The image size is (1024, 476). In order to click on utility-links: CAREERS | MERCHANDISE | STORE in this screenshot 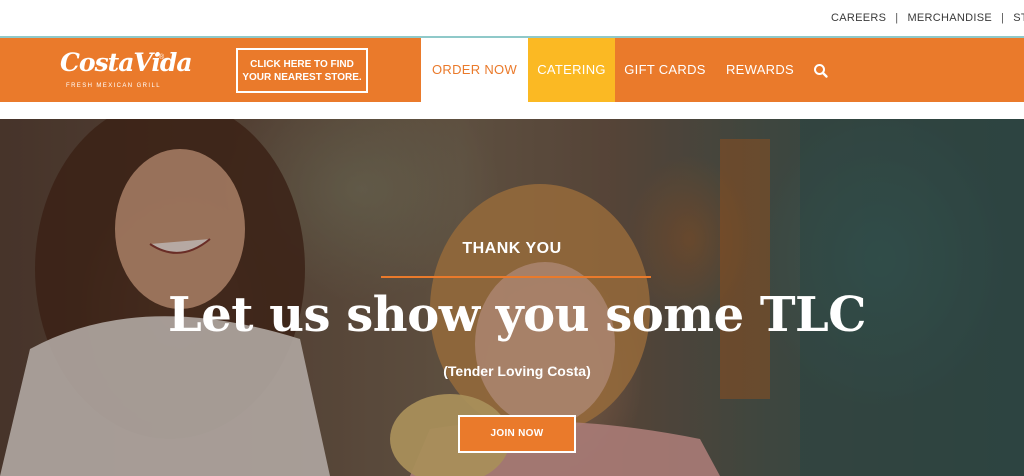, I will do `click(927, 18)`.